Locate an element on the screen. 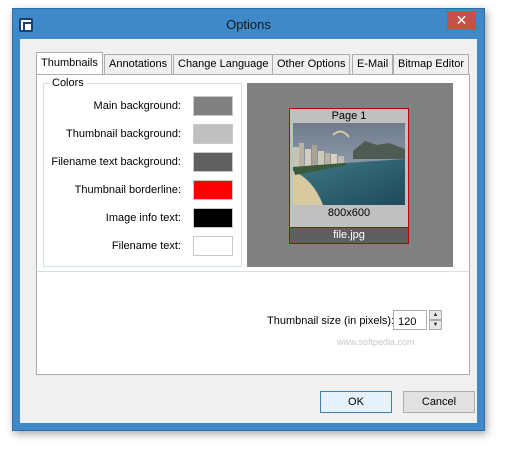  image-dimensions-text: 800x600 is located at coordinates (349, 213).